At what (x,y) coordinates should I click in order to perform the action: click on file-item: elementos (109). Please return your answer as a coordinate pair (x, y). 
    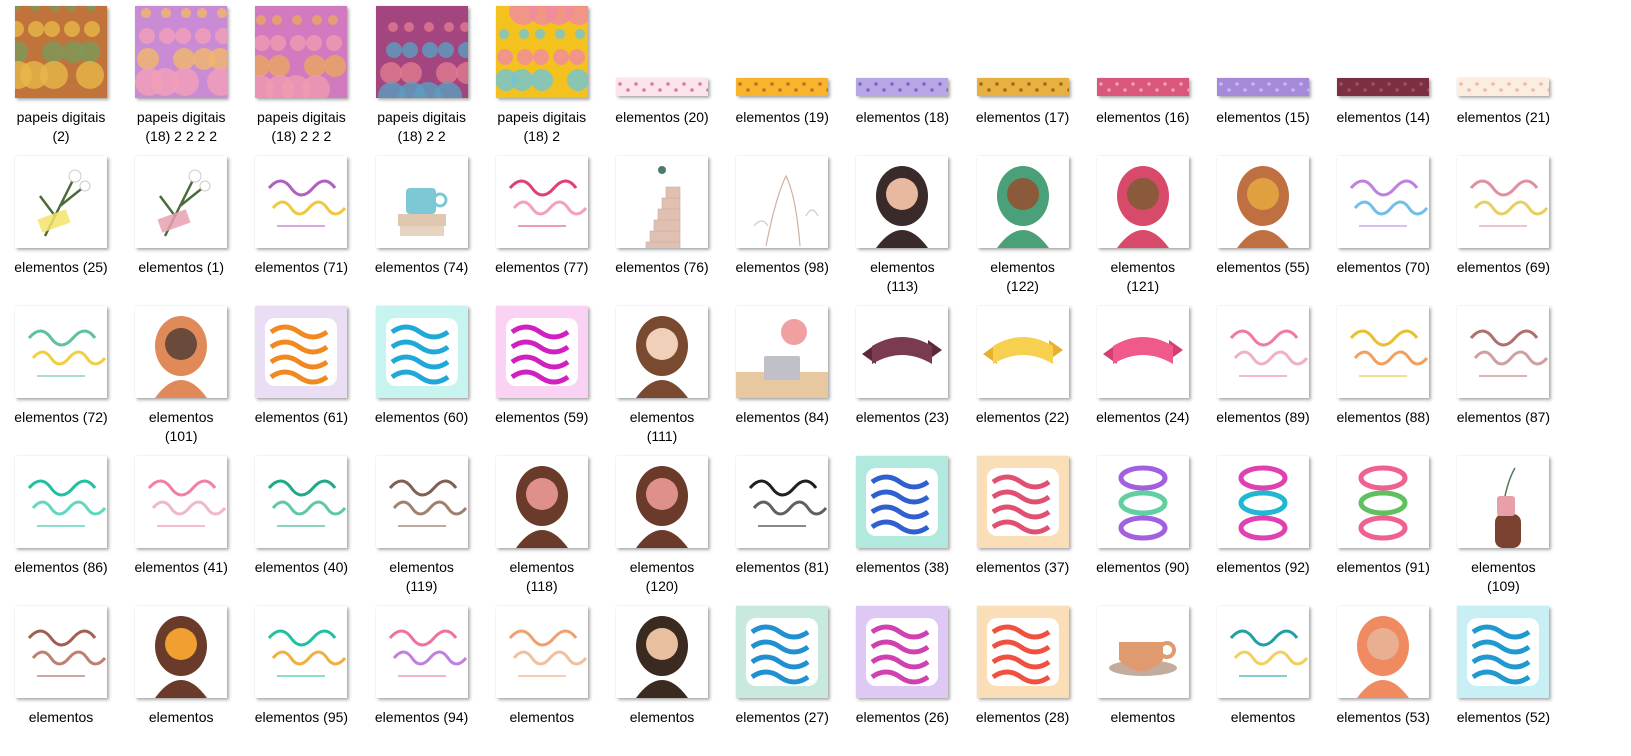
    Looking at the image, I should click on (1503, 531).